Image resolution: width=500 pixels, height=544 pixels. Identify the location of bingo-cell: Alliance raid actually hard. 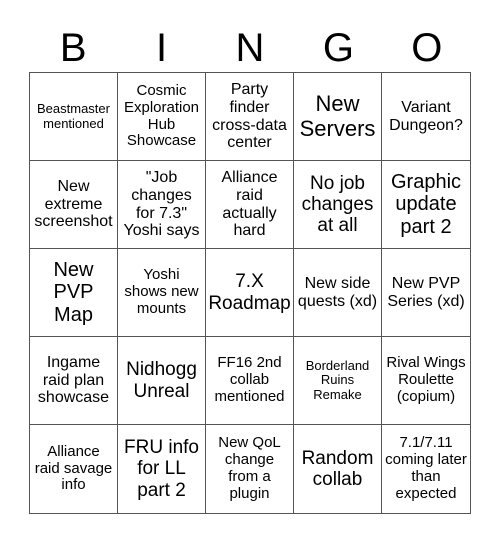
(250, 205).